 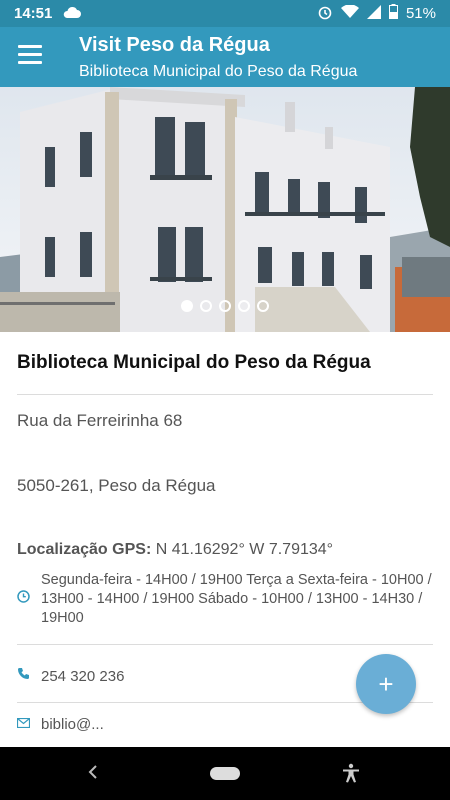 I want to click on place-title: Biblioteca Municipal do Peso da Régua, so click(x=194, y=362).